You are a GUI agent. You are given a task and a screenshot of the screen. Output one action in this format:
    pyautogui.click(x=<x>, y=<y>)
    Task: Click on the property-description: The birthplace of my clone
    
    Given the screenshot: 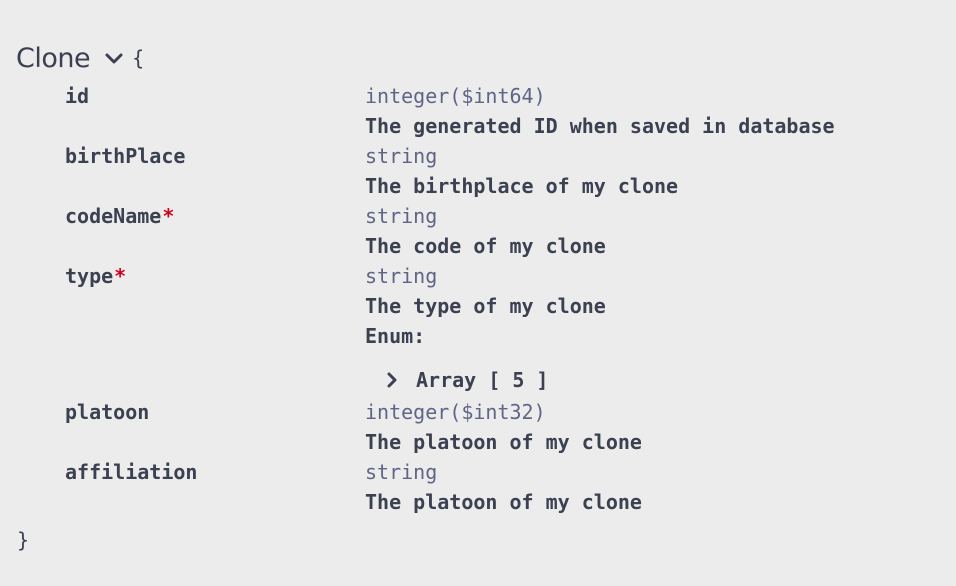 What is the action you would take?
    pyautogui.click(x=522, y=186)
    